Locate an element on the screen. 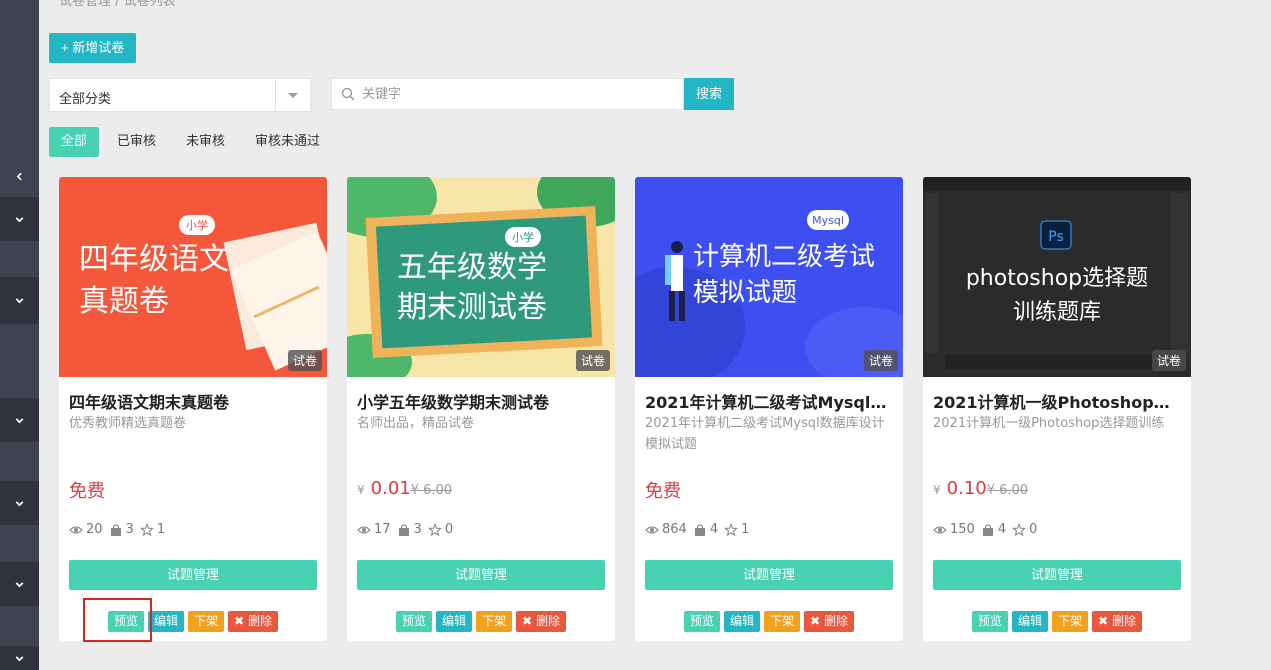  card-stats: 150 4 0 is located at coordinates (988, 529).